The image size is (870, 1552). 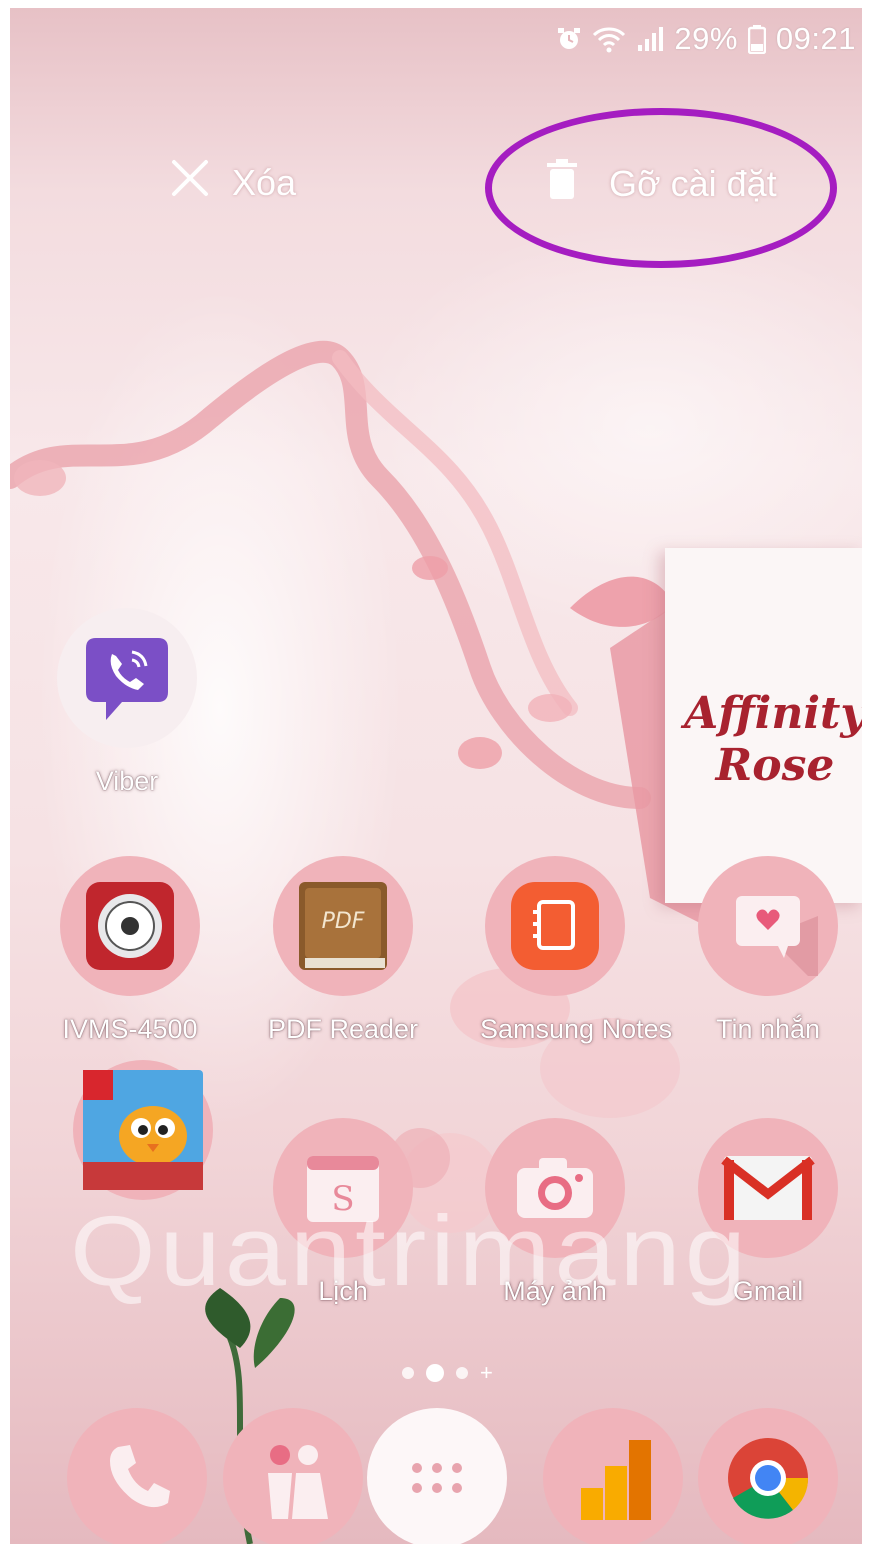 I want to click on dock-chrome, so click(x=768, y=1476).